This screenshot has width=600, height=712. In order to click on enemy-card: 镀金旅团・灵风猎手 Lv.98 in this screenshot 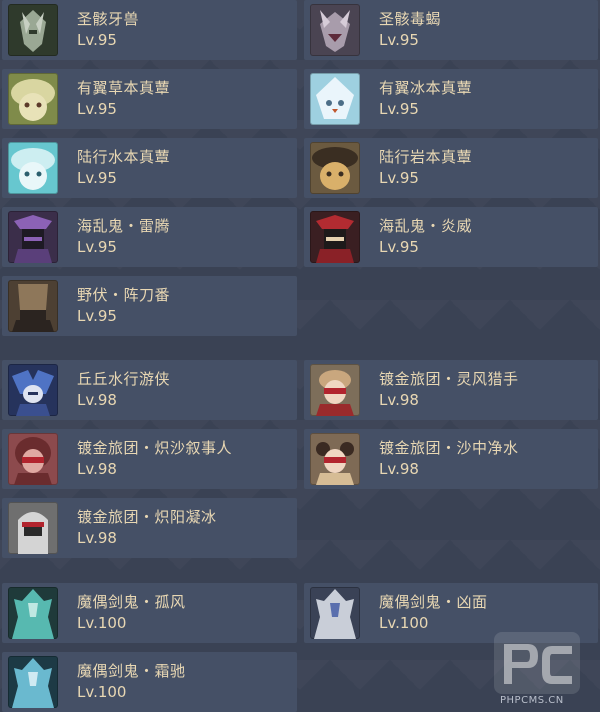, I will do `click(451, 390)`.